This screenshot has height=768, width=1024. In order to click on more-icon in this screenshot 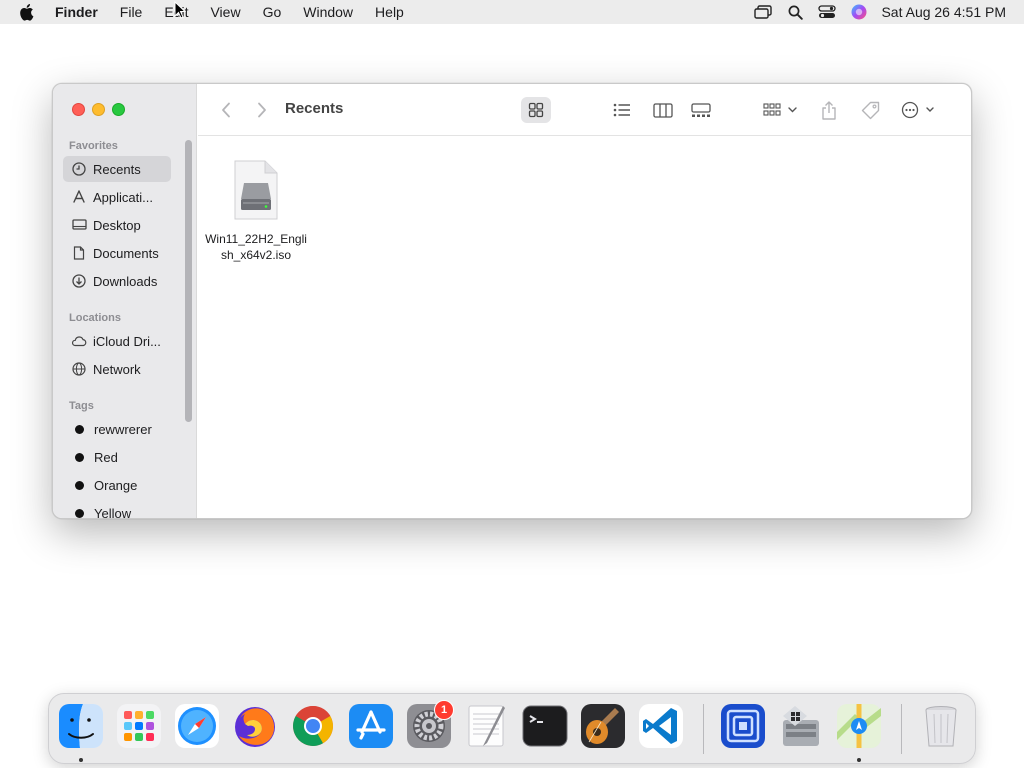, I will do `click(919, 110)`.